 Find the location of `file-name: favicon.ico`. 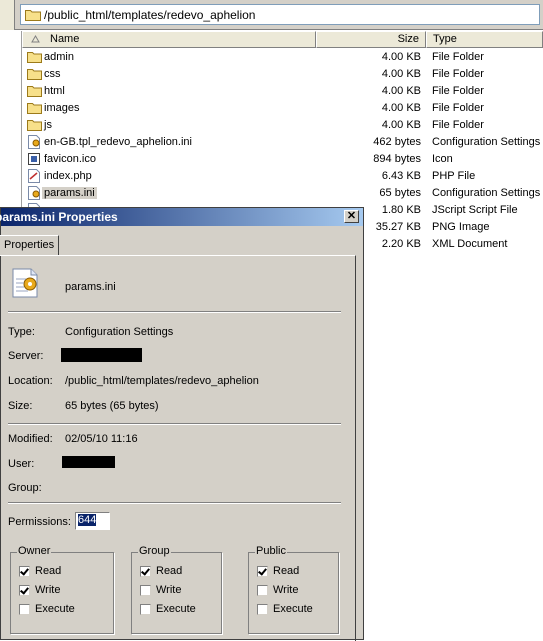

file-name: favicon.ico is located at coordinates (70, 159).